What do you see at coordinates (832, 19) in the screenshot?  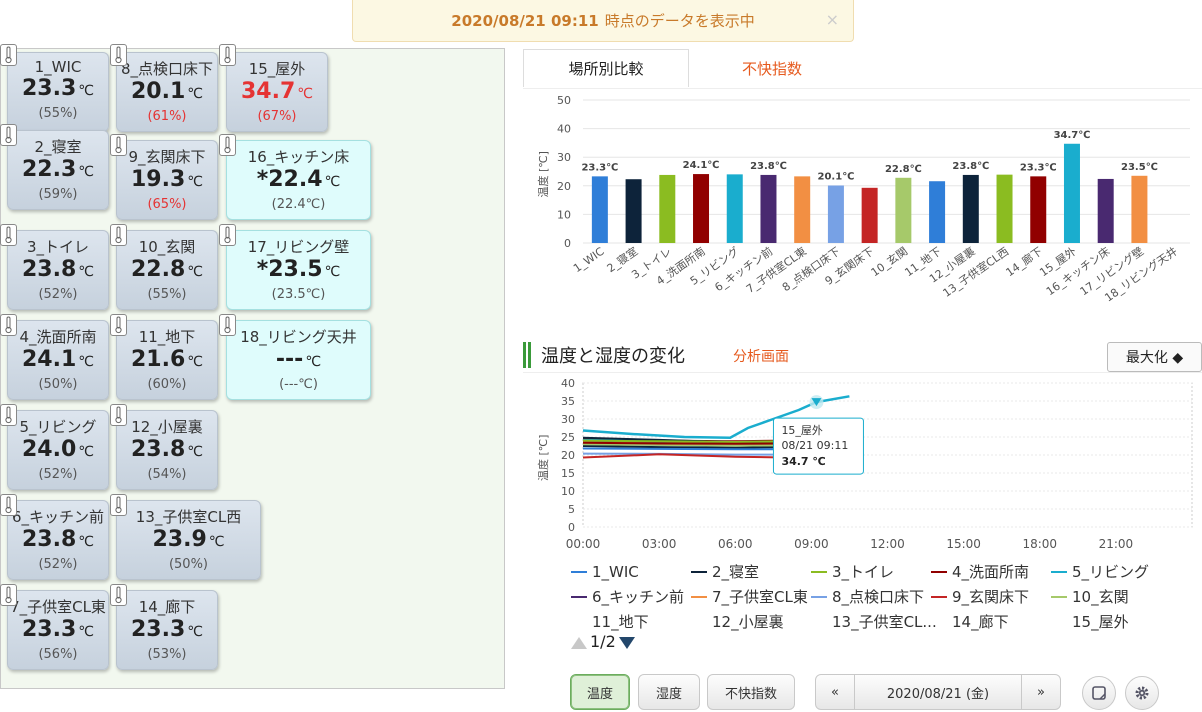 I see `close-icon: ×` at bounding box center [832, 19].